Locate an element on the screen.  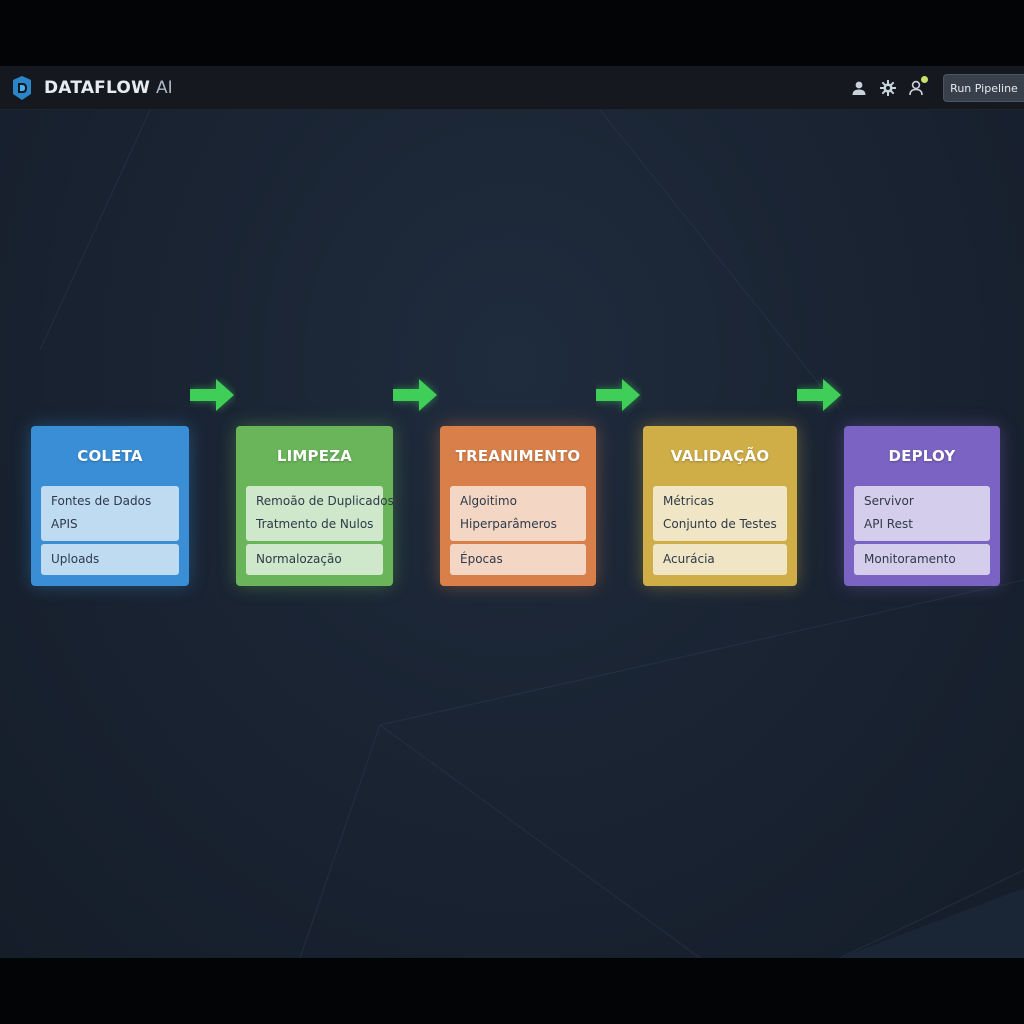
stage-title: DEPLOY is located at coordinates (922, 456).